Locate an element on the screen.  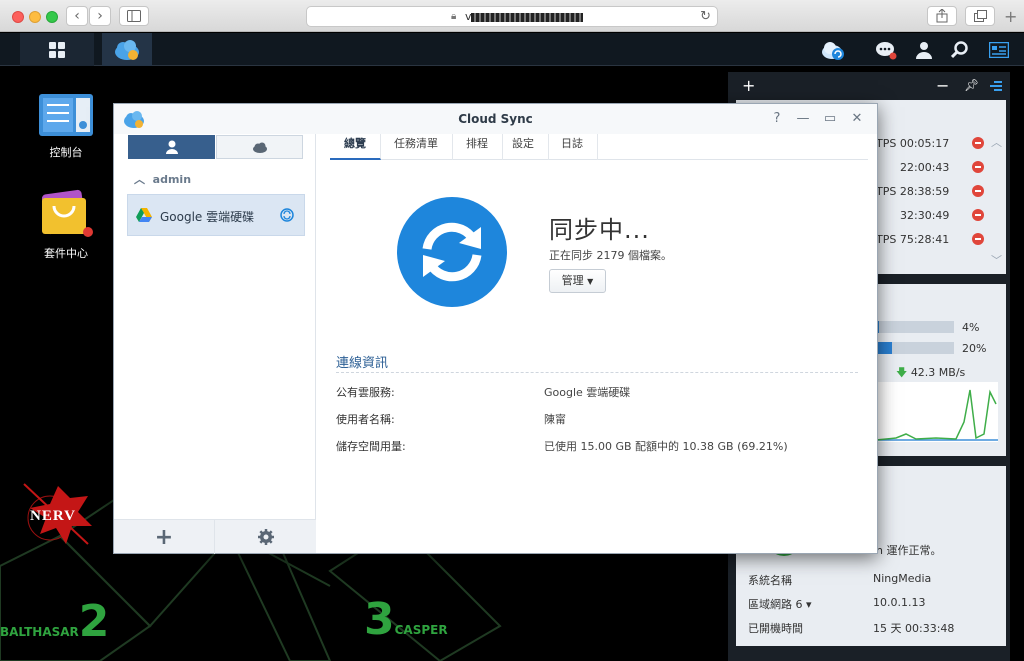
lock-icon: 🔒︎ is located at coordinates (454, 16).